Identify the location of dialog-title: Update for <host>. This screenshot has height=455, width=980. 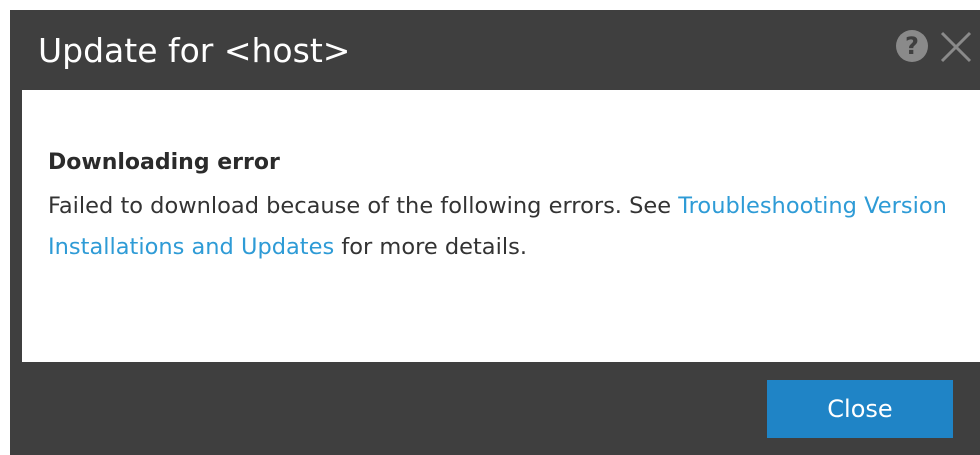
(194, 50).